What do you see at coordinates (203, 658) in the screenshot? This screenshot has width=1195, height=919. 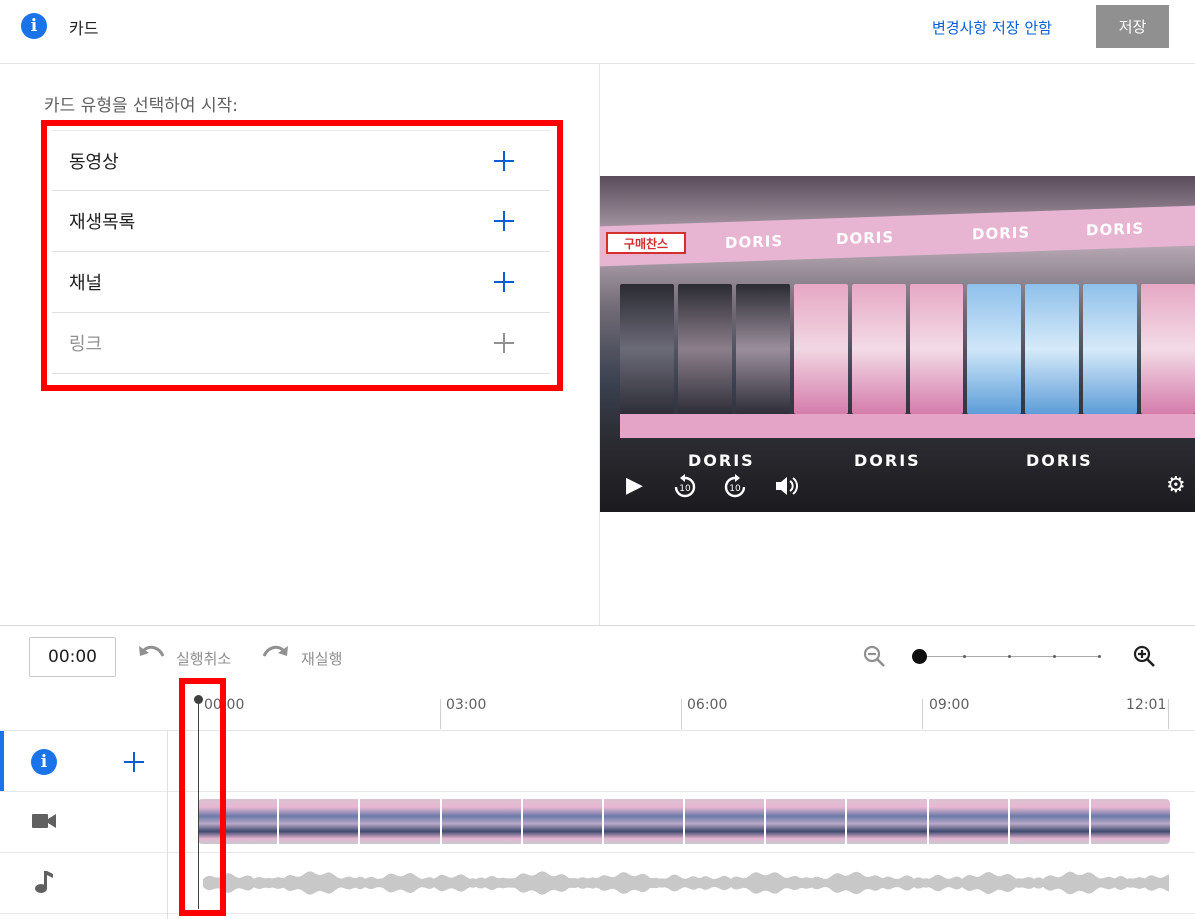 I see `undo-button: 실행취소` at bounding box center [203, 658].